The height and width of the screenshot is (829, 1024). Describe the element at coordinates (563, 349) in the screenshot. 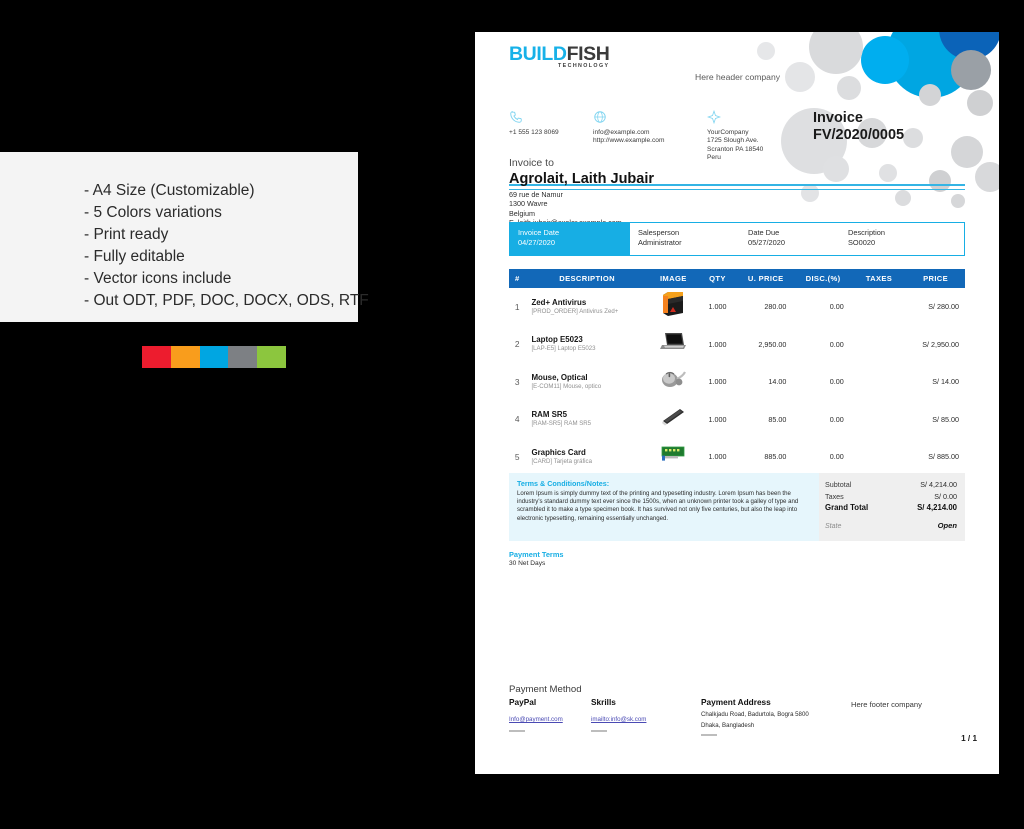

I see `product-code: [LAP-E5] Laptop E5023` at that location.